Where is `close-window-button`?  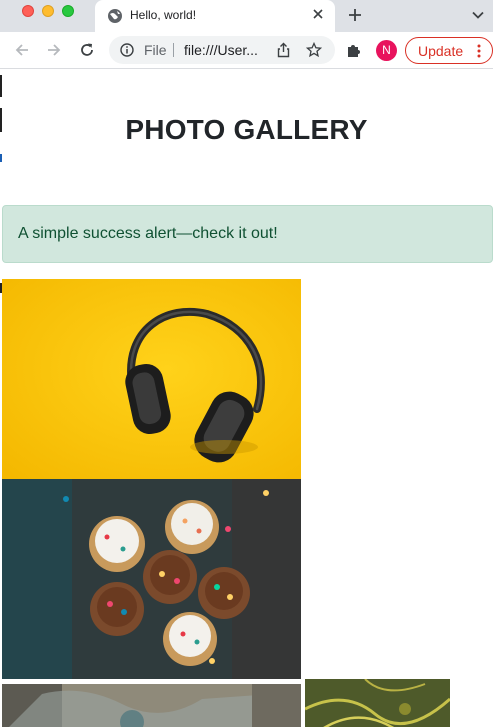
close-window-button is located at coordinates (28, 11).